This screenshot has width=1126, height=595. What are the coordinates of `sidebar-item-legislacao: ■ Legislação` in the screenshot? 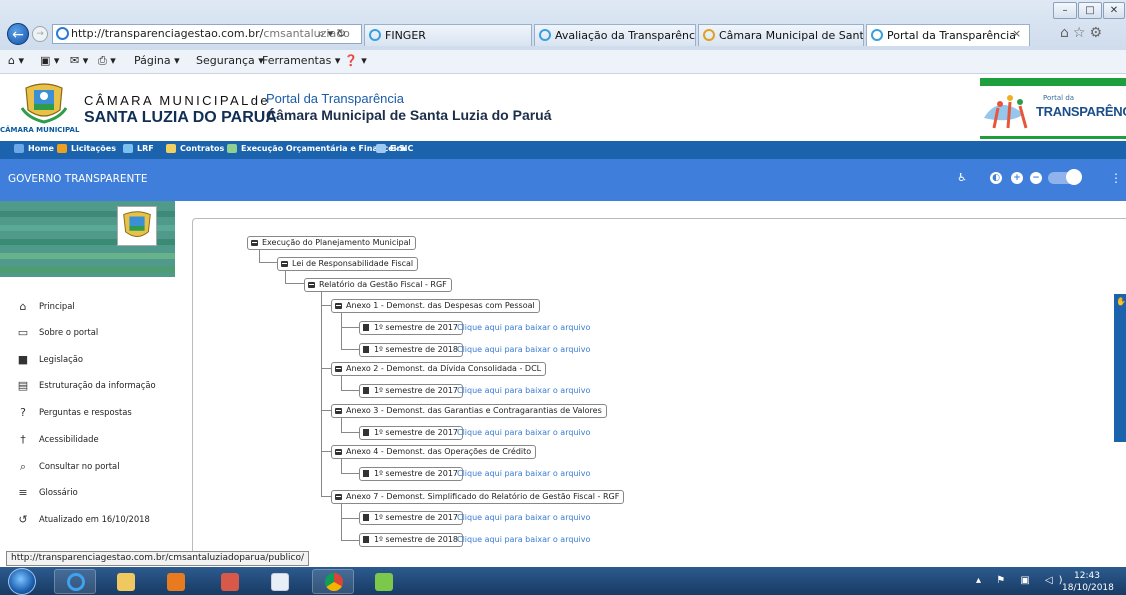 It's located at (87, 360).